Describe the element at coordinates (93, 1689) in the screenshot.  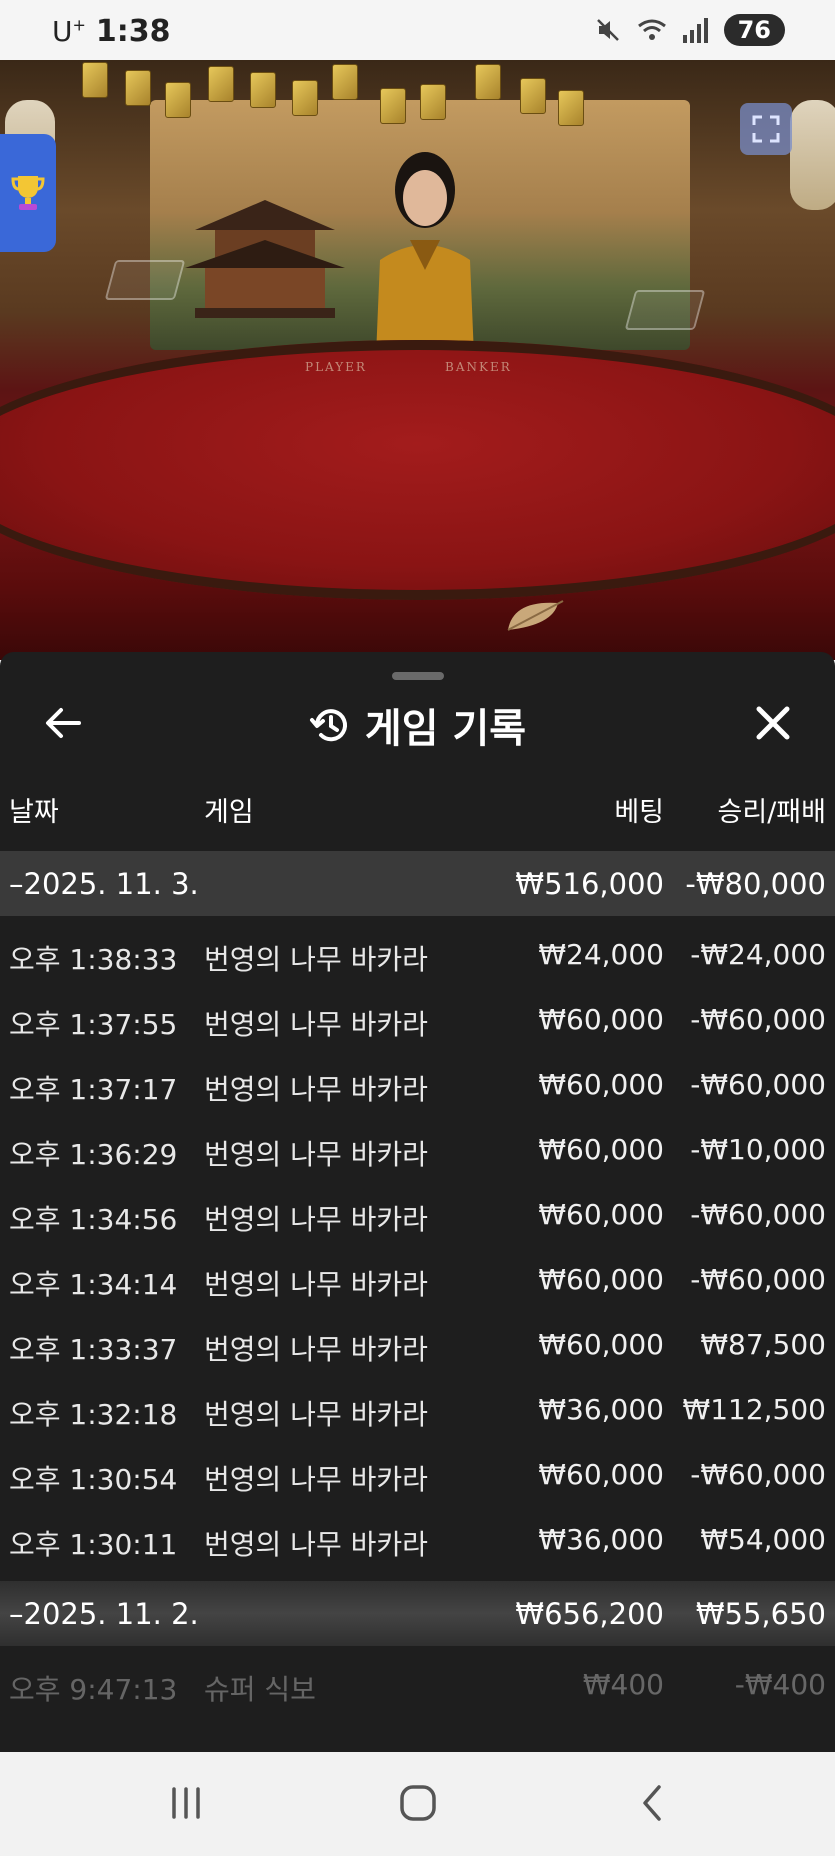
I see `row-time: 오후 9:47:13` at that location.